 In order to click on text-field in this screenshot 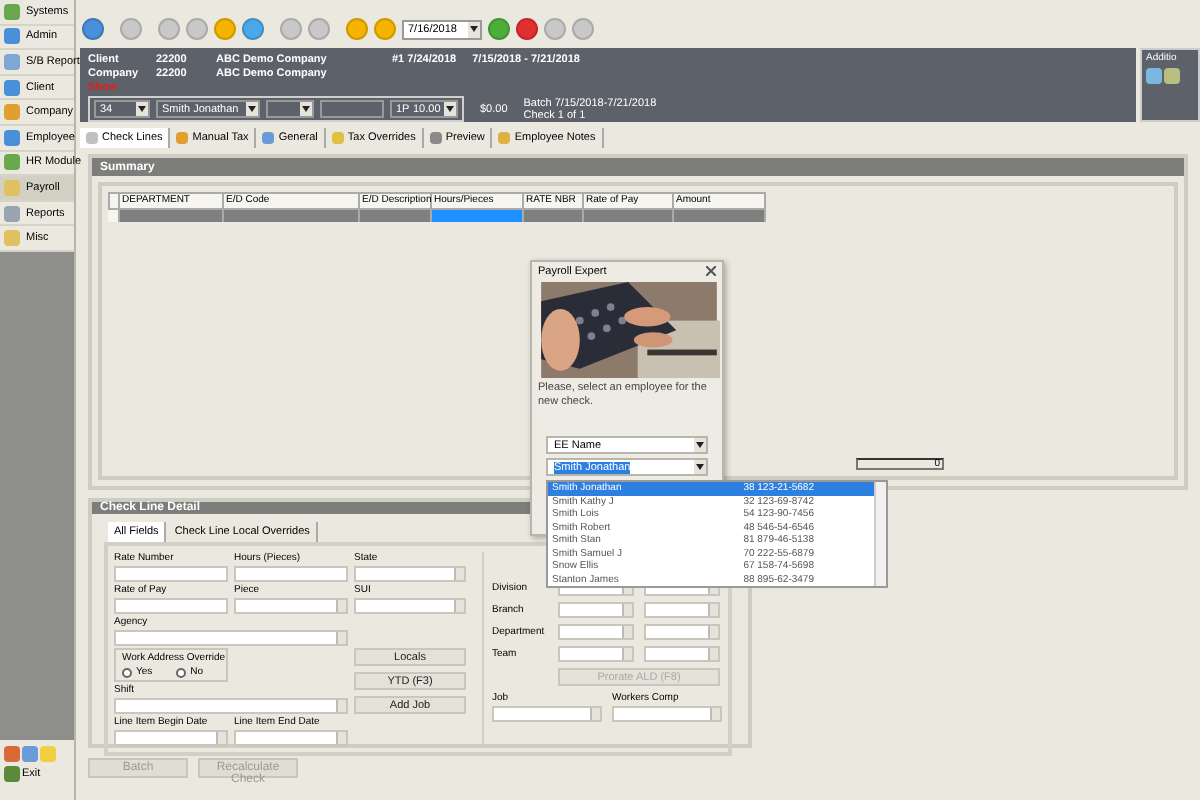, I will do `click(352, 109)`.